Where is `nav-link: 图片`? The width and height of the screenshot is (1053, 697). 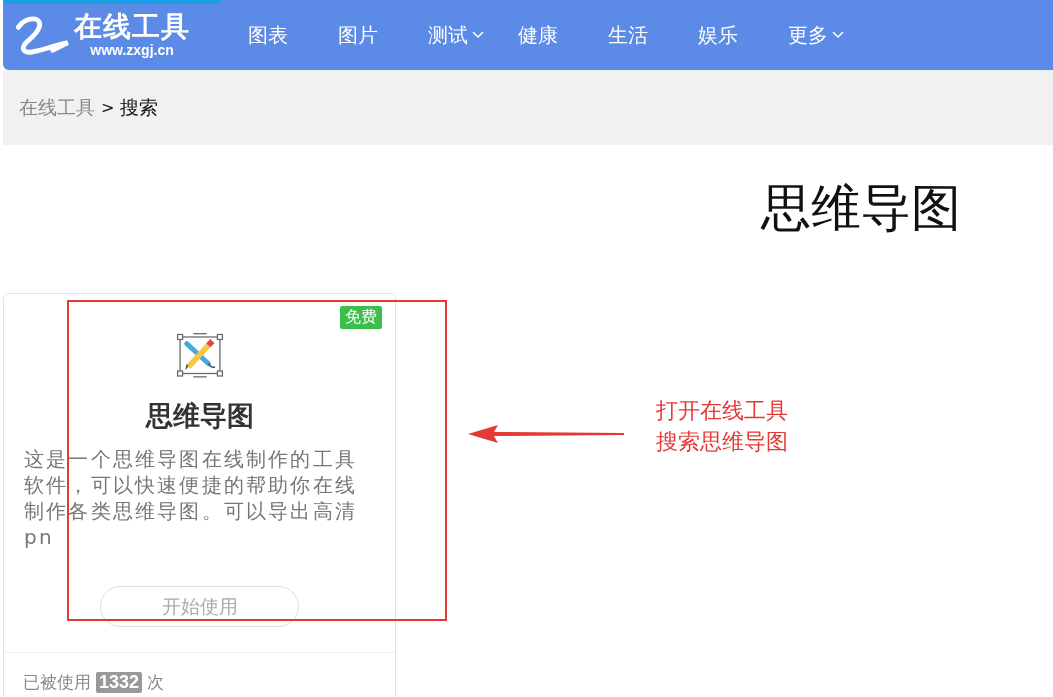
nav-link: 图片 is located at coordinates (383, 35).